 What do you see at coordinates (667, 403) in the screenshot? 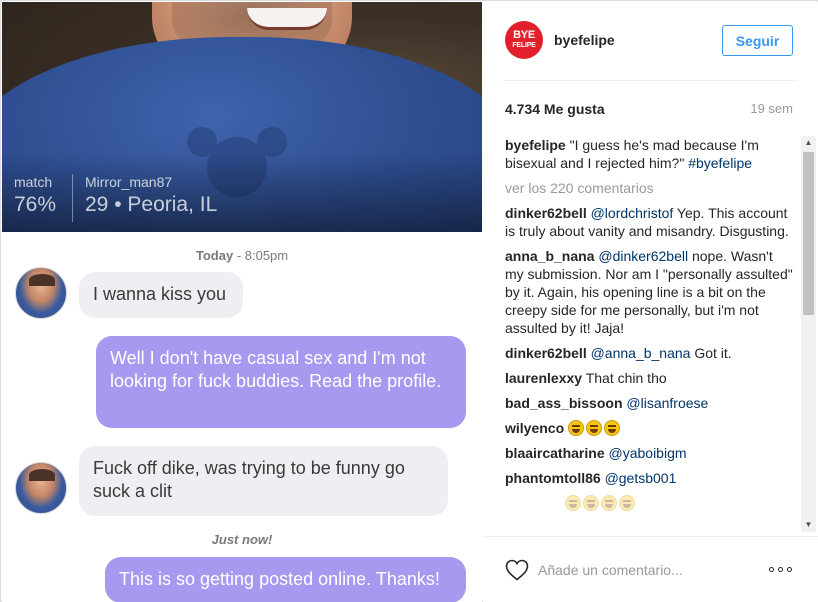
I see `mention-link: @lisanfroese` at bounding box center [667, 403].